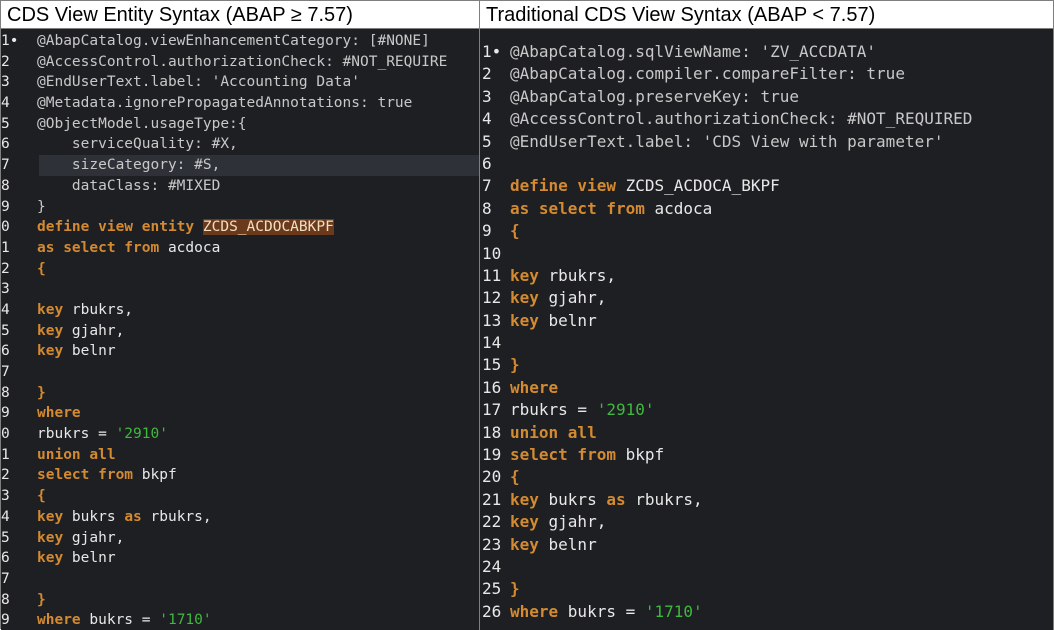  I want to click on line-number: 25, so click(492, 589).